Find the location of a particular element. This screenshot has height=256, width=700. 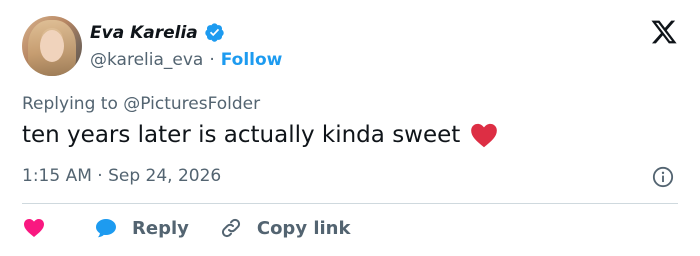

info-icon is located at coordinates (663, 177).